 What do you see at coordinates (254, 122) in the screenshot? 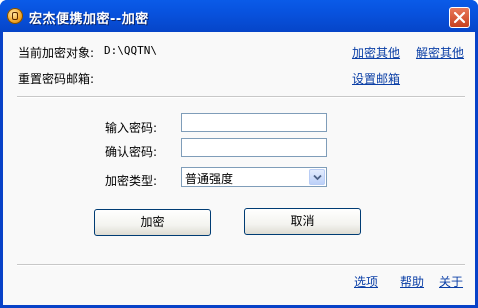
I see `password-input` at bounding box center [254, 122].